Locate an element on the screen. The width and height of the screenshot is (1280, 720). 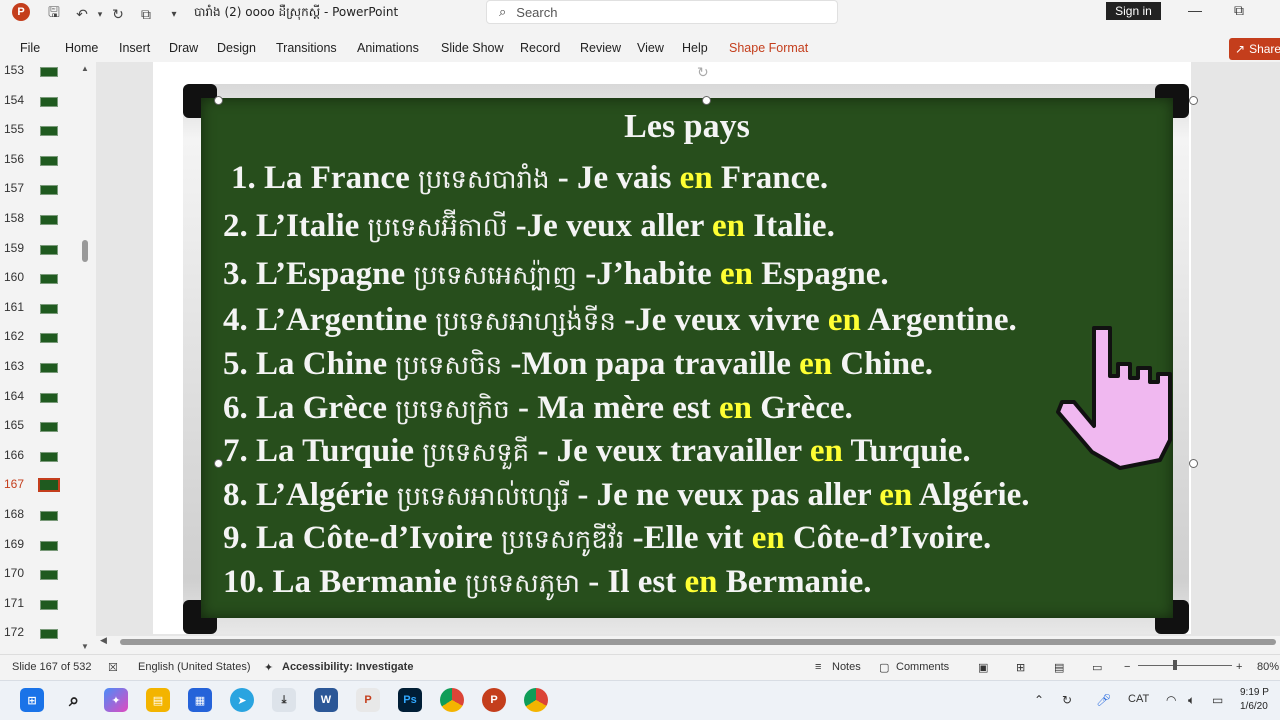
slide-thumbnail: 169 is located at coordinates (40, 535).